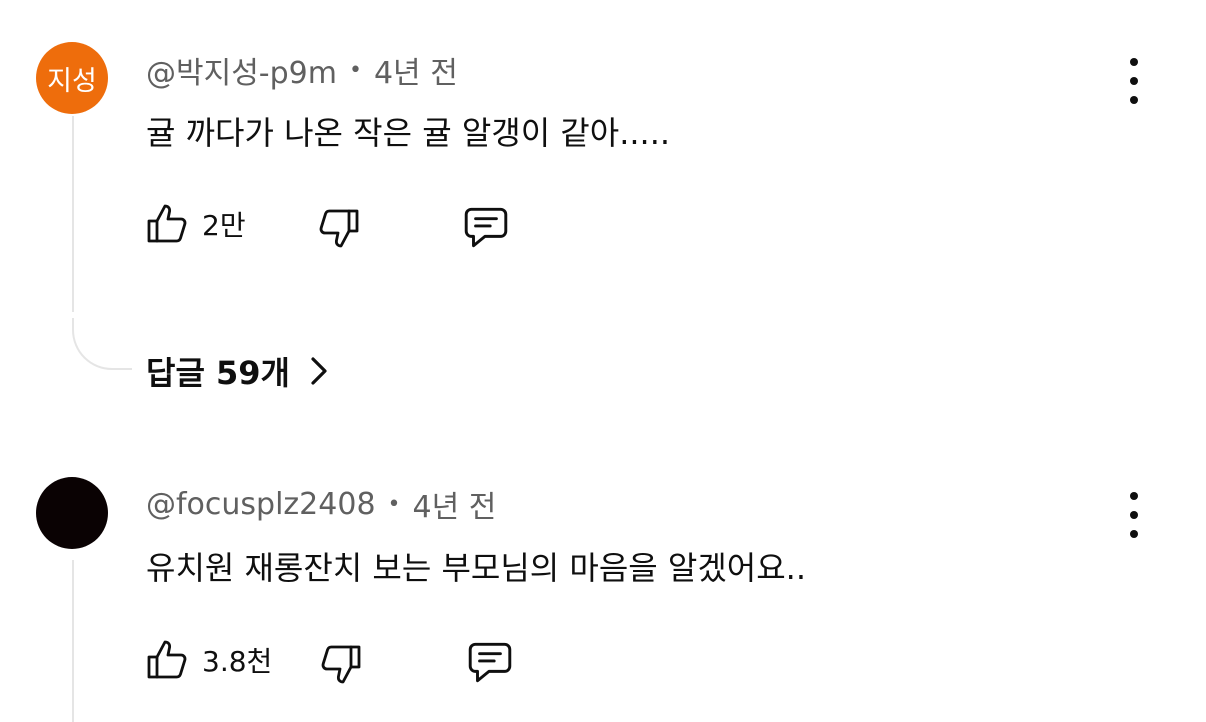 This screenshot has height=722, width=1206. Describe the element at coordinates (476, 568) in the screenshot. I see `comment-text: 유치원 재롱잔치 보는 부모님의 마음을 알겠어요..` at that location.